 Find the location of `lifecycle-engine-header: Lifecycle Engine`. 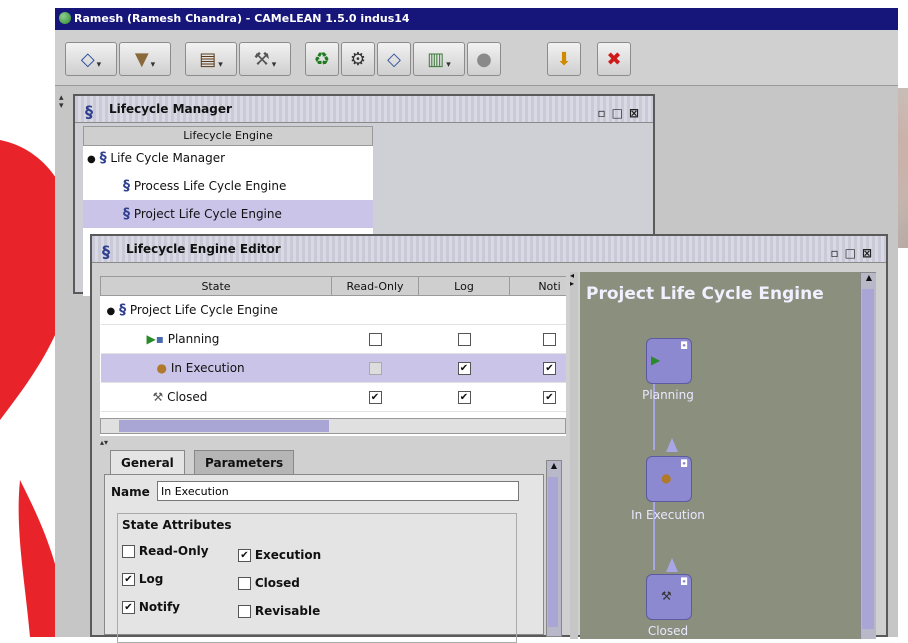

lifecycle-engine-header: Lifecycle Engine is located at coordinates (228, 136).